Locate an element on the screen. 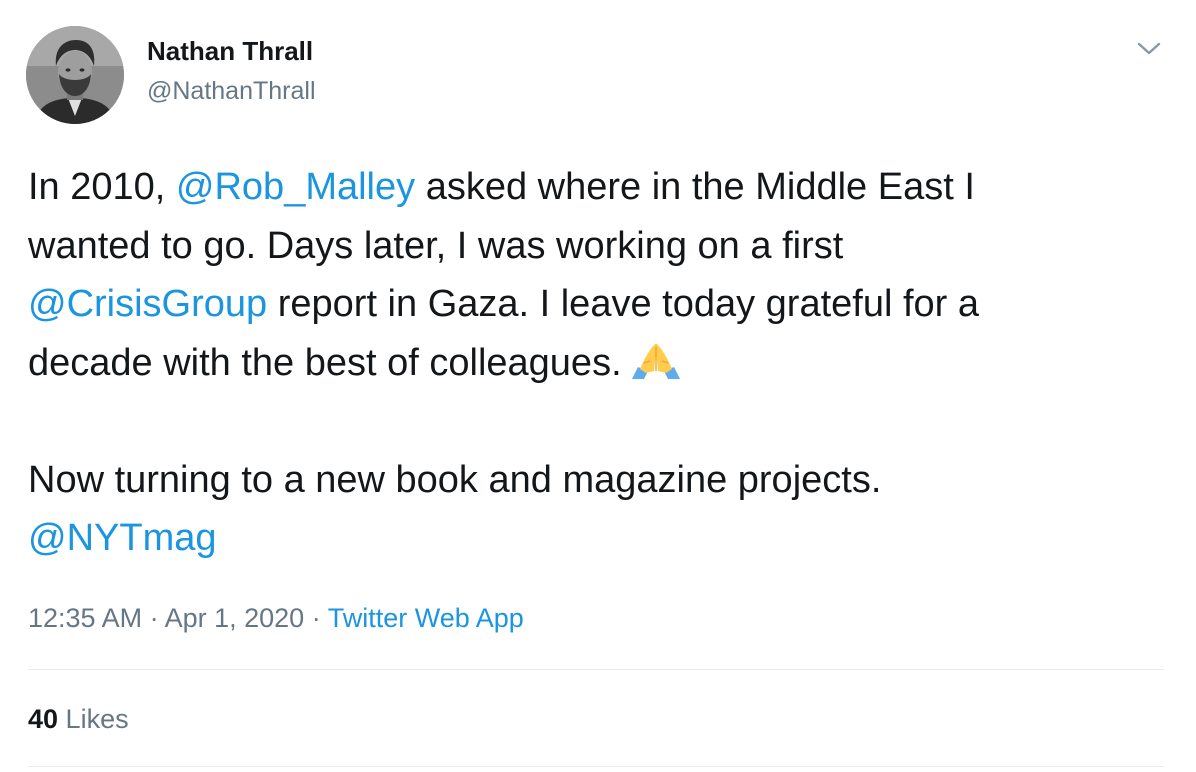 This screenshot has width=1196, height=772. mention-nytmag: @NYTmag is located at coordinates (122, 538).